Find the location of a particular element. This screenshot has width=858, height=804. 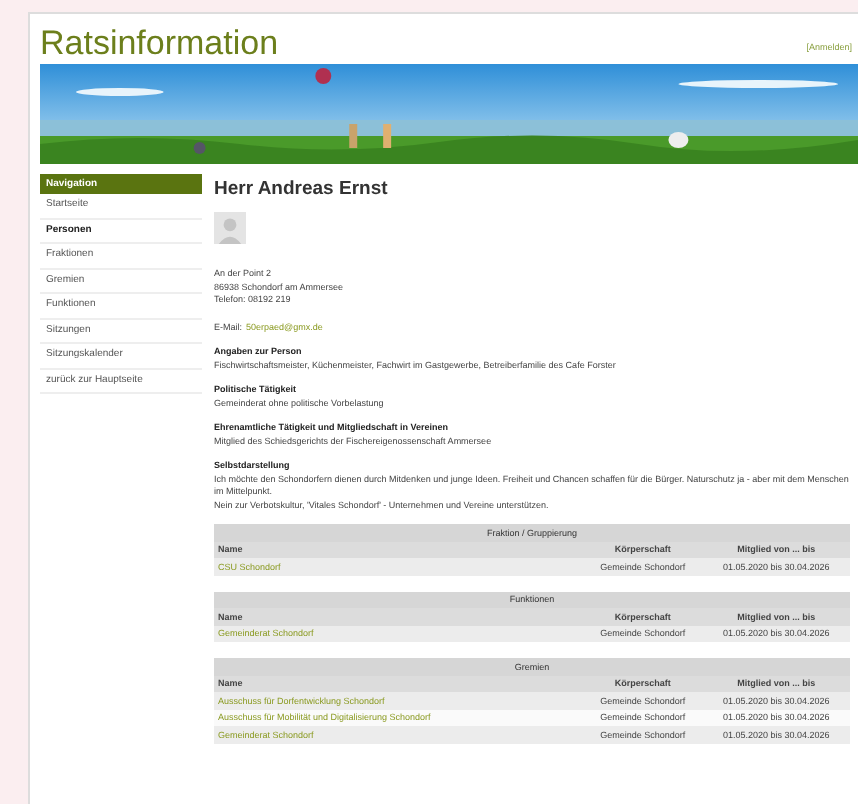

avatar-silhouette-icon is located at coordinates (230, 228).